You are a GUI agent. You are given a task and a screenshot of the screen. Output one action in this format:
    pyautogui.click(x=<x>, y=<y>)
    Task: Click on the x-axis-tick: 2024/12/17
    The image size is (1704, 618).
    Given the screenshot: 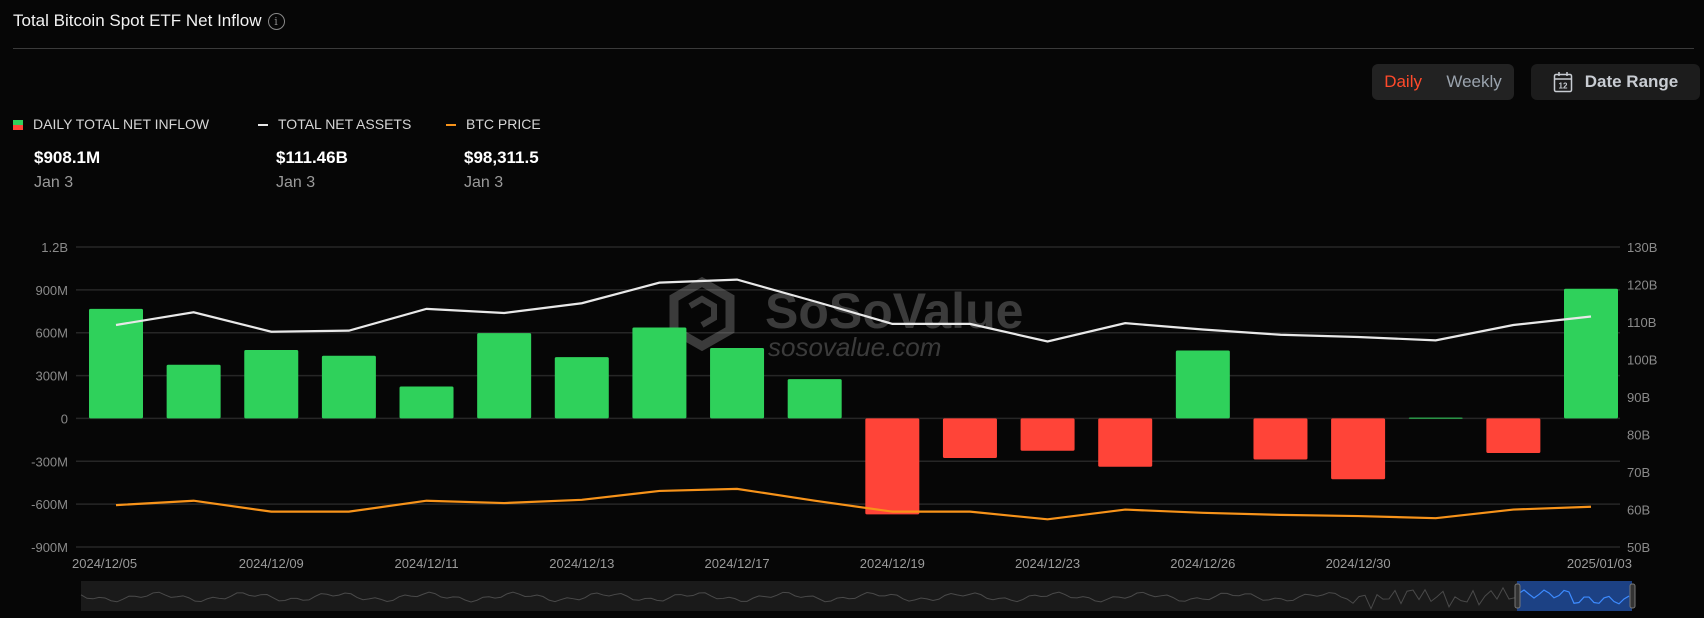 What is the action you would take?
    pyautogui.click(x=737, y=563)
    